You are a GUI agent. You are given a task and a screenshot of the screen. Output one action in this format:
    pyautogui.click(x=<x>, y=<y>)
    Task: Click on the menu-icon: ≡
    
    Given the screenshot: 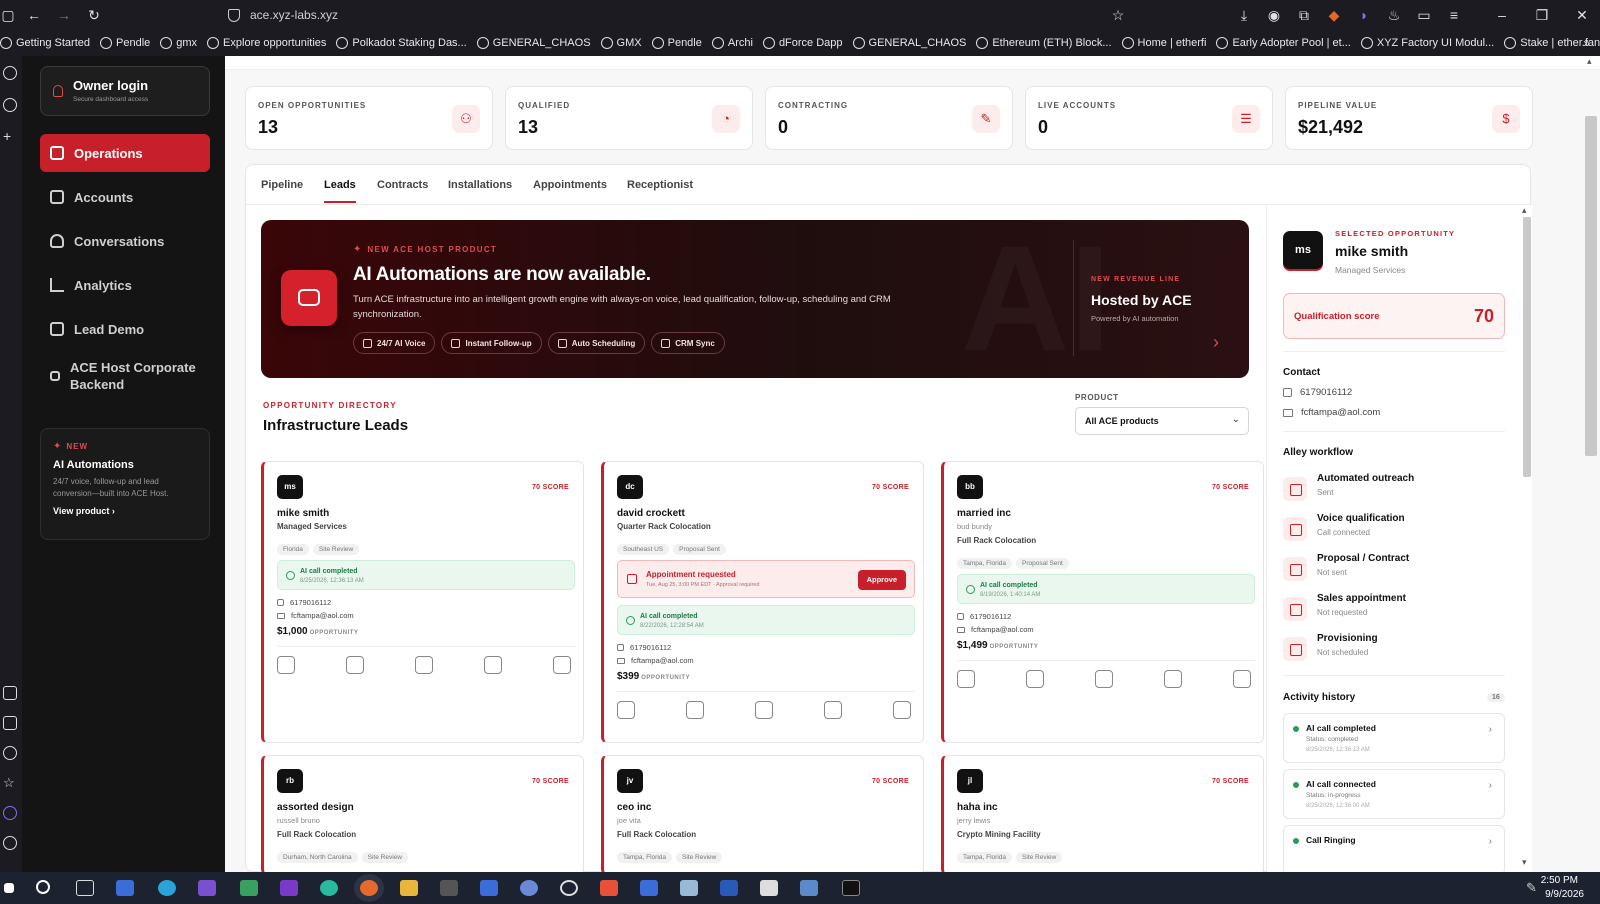 What is the action you would take?
    pyautogui.click(x=1454, y=15)
    